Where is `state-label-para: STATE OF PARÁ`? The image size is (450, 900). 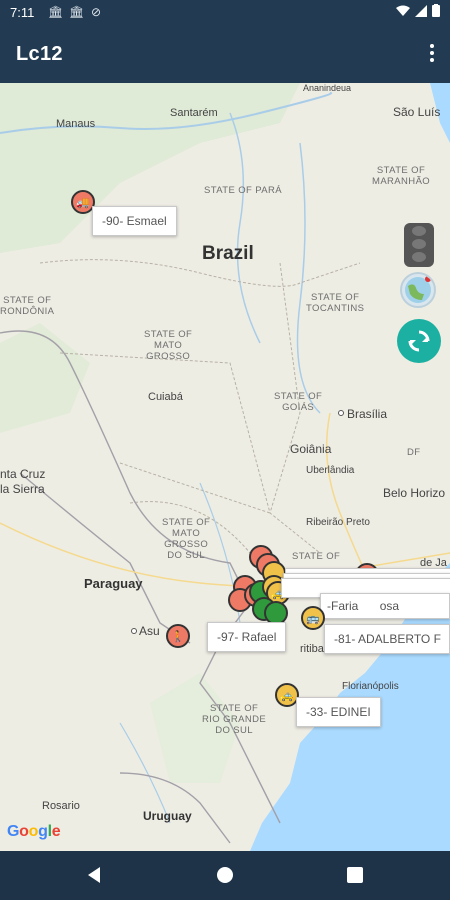 state-label-para: STATE OF PARÁ is located at coordinates (243, 190).